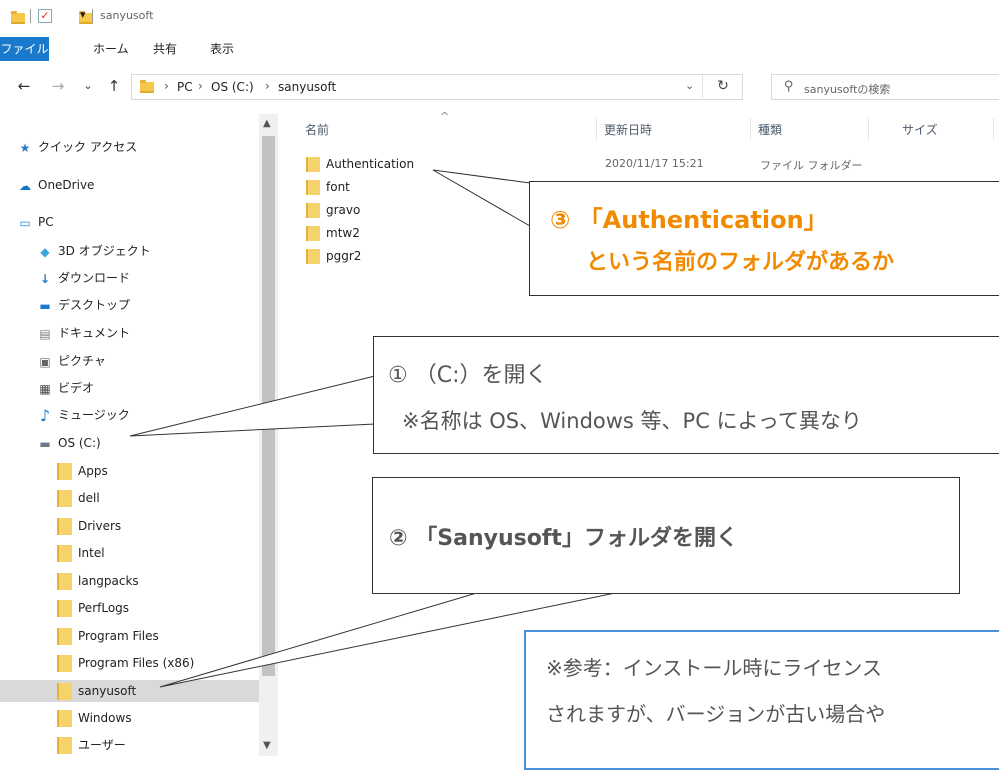 The height and width of the screenshot is (770, 999). I want to click on sidebar-item-os-drive: ▬ OS (C:), so click(68, 443).